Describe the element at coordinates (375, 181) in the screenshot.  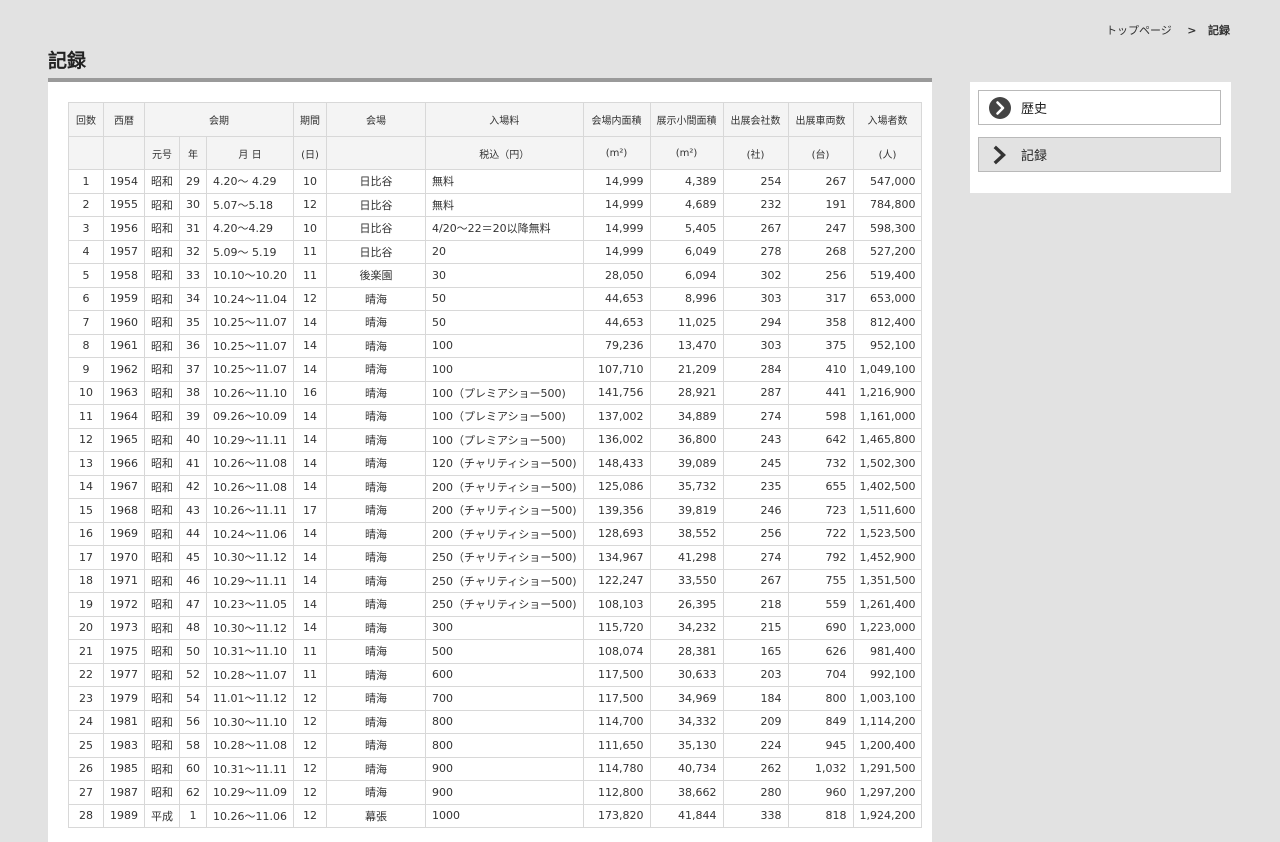
I see `cell-venue: 日比谷` at that location.